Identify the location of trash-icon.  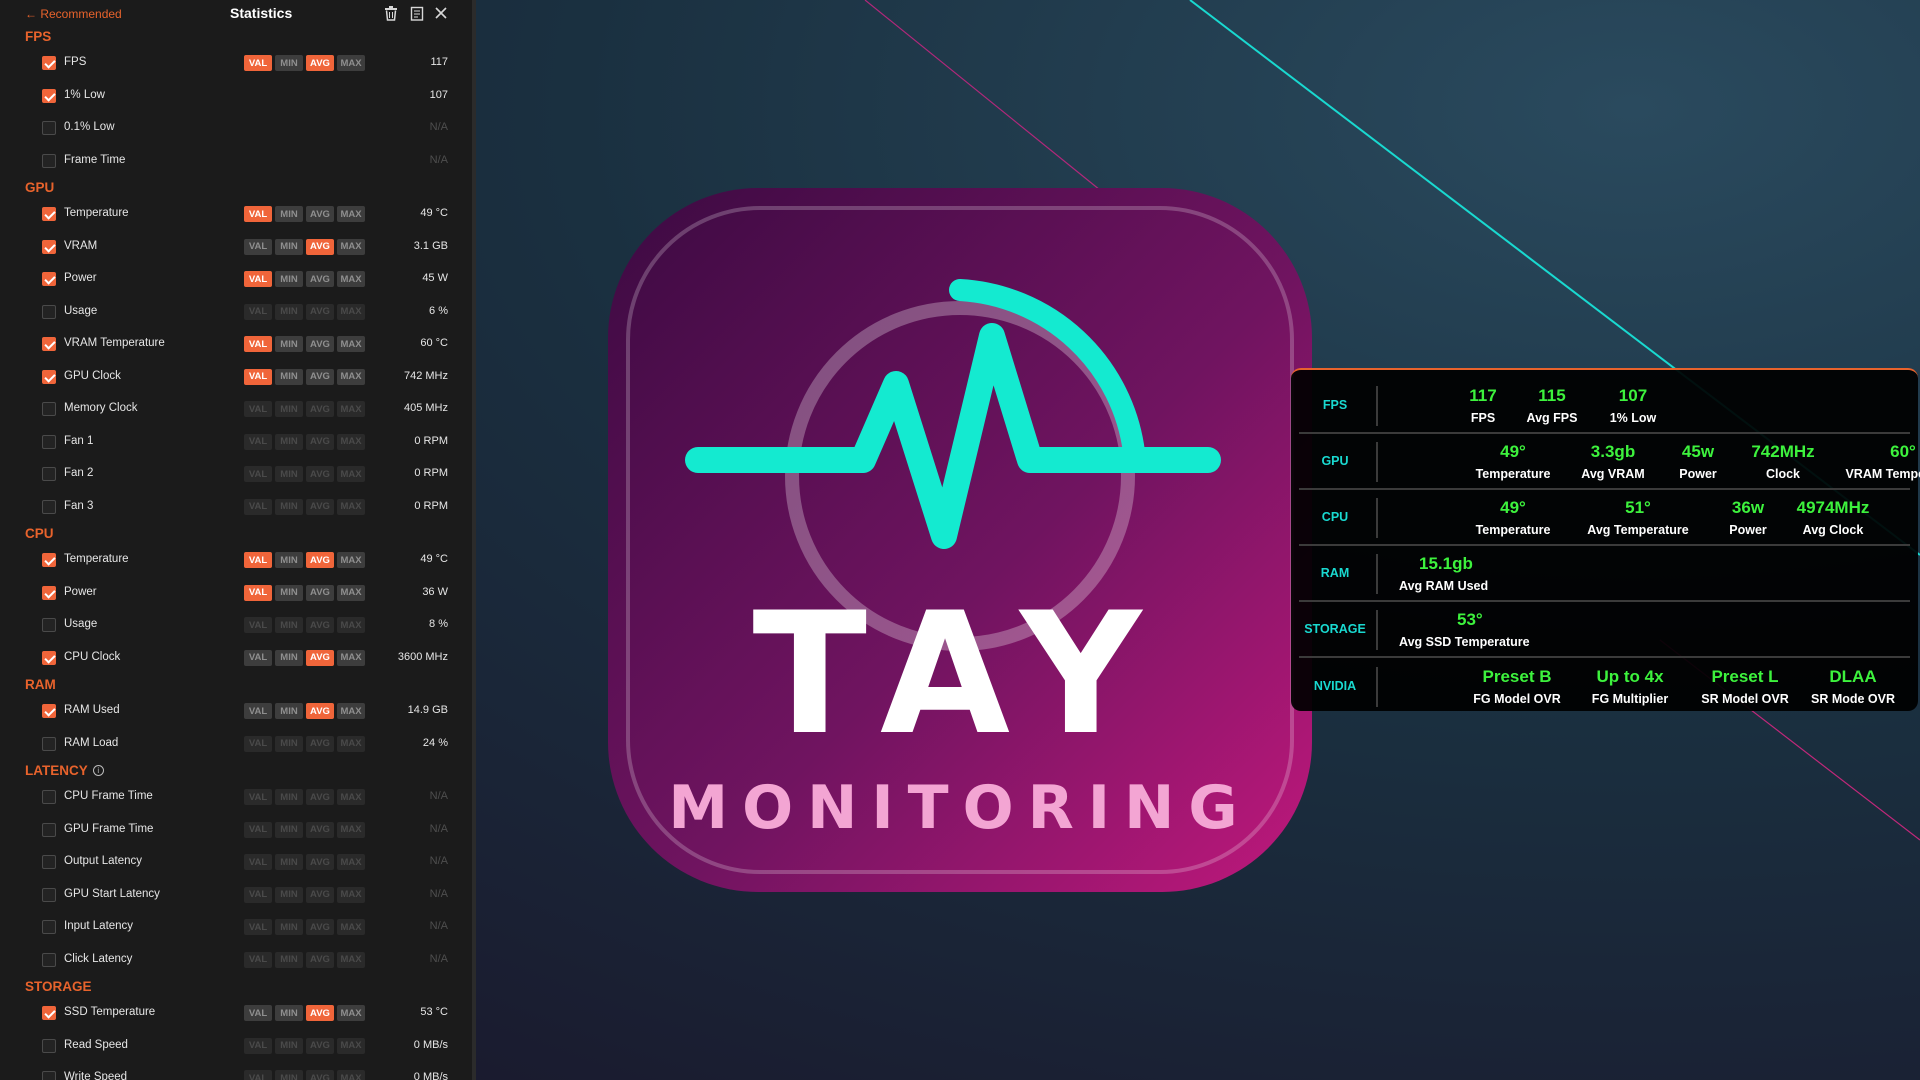
(391, 13).